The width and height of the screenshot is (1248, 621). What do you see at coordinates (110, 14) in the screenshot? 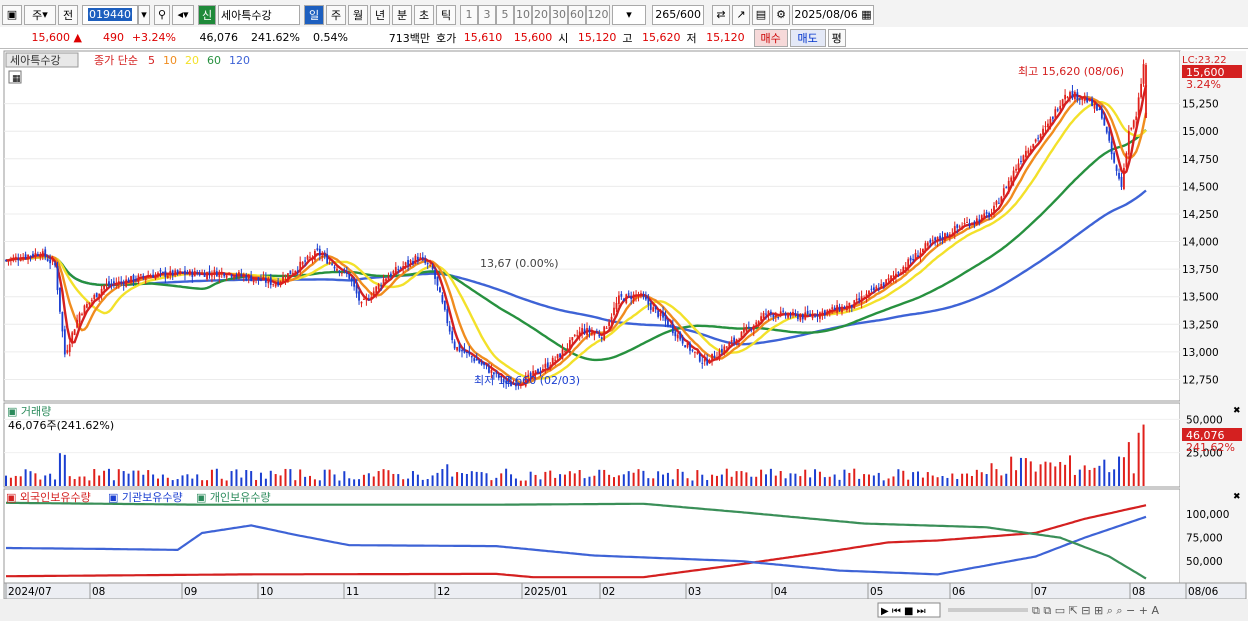
I see `stock-code-input: 019440` at bounding box center [110, 14].